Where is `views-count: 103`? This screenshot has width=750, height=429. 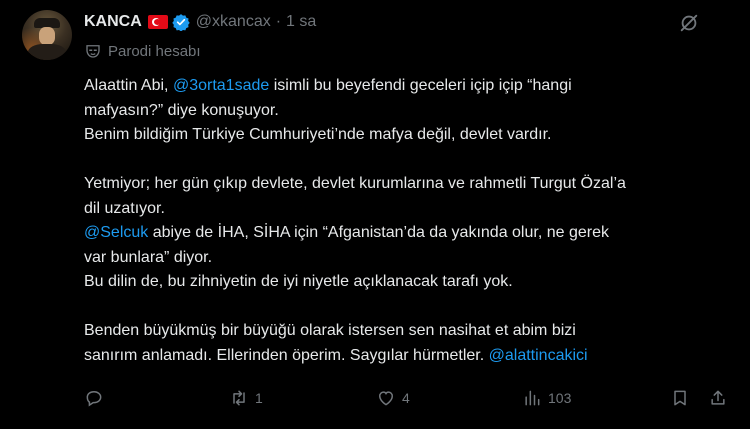 views-count: 103 is located at coordinates (560, 398).